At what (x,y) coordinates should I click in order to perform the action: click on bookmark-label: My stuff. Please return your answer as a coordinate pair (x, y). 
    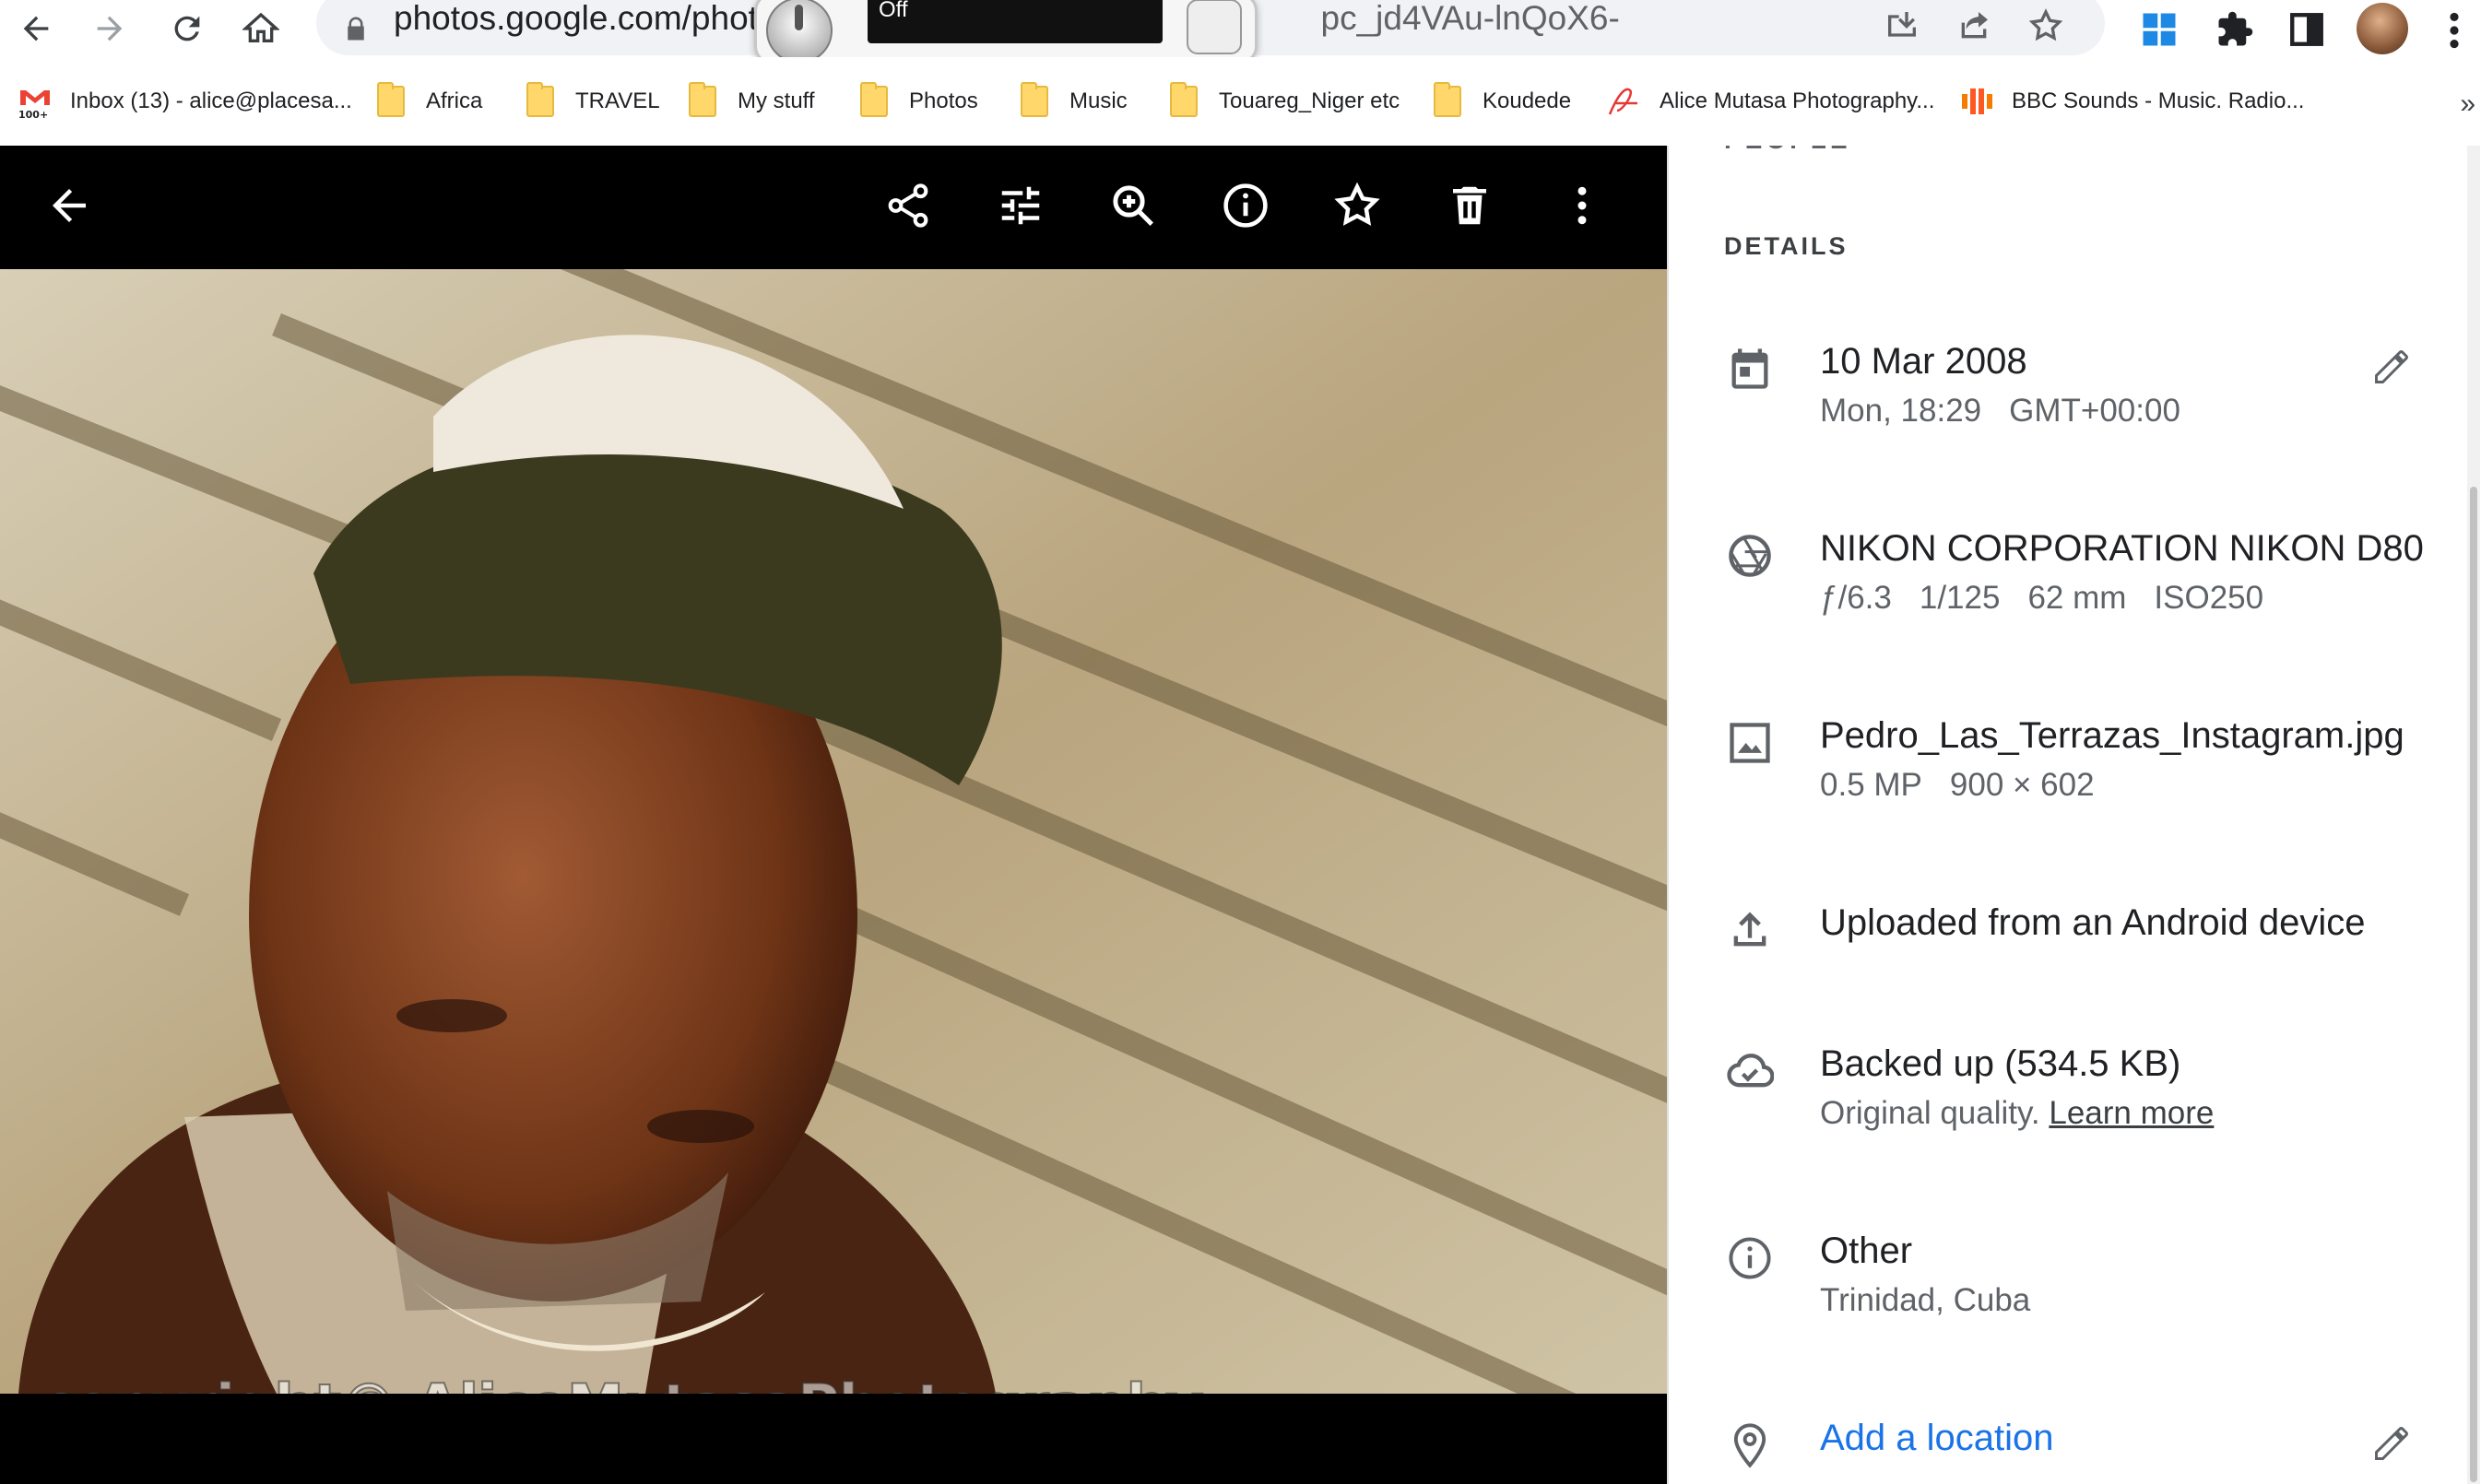
    Looking at the image, I should click on (776, 101).